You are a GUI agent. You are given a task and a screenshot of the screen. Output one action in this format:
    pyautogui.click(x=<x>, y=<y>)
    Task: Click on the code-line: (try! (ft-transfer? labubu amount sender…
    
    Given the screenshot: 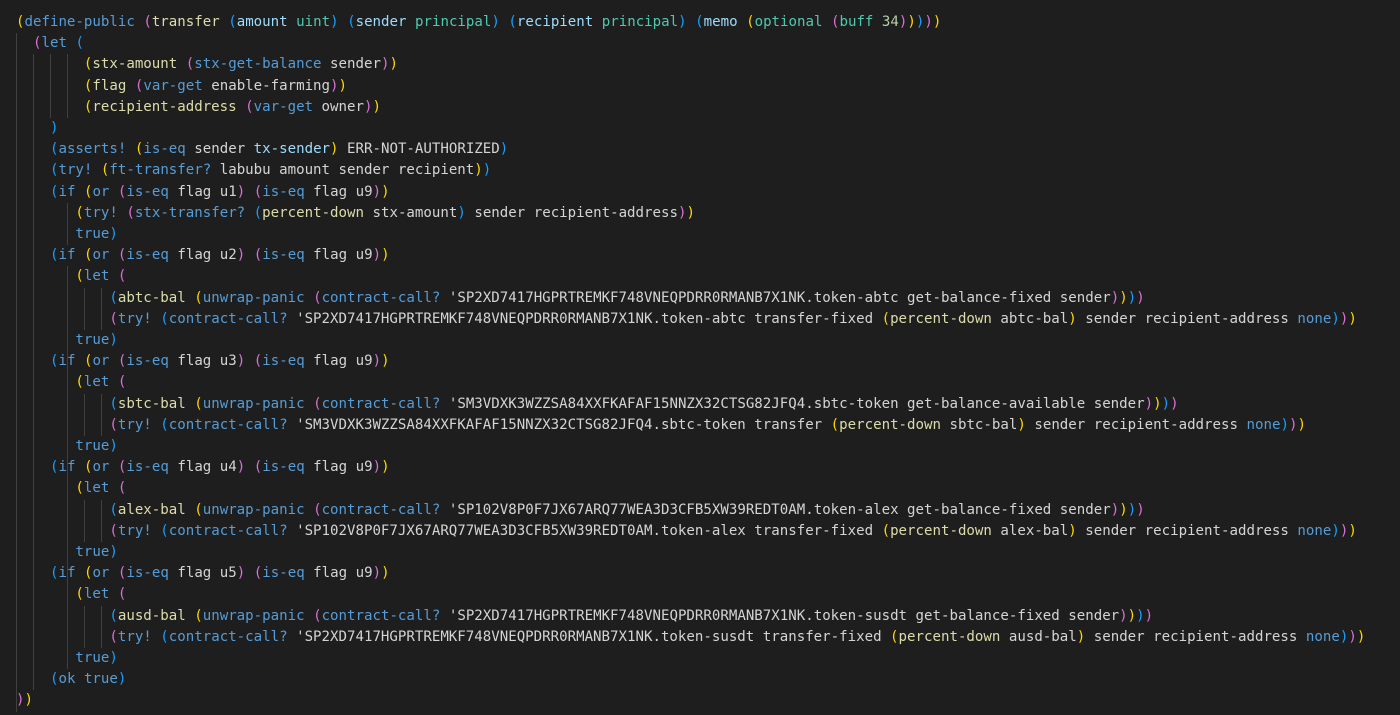 What is the action you would take?
    pyautogui.click(x=253, y=170)
    